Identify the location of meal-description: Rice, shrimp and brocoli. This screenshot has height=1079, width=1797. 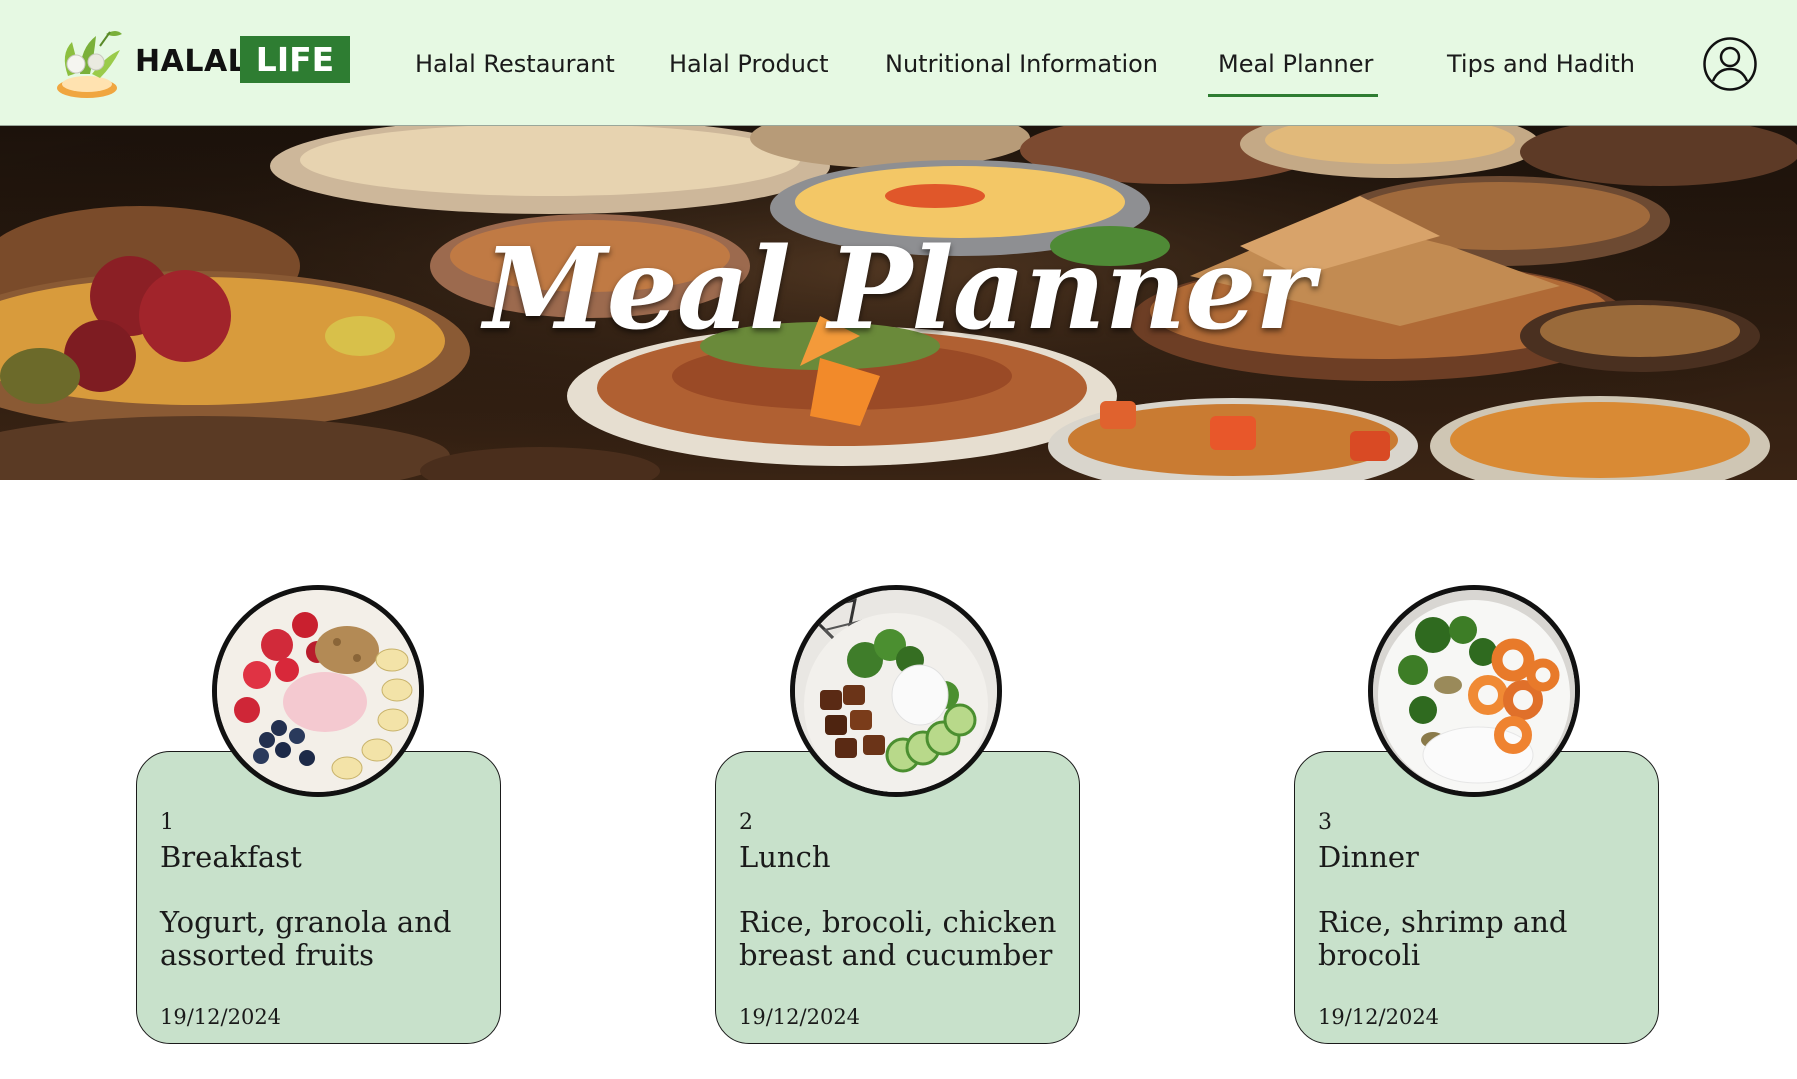
(1443, 939).